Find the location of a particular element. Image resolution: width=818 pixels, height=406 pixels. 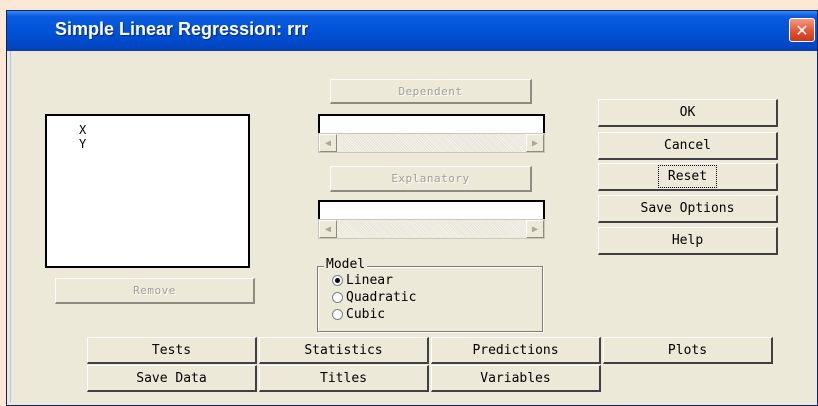

remove-button: Remove is located at coordinates (155, 291).